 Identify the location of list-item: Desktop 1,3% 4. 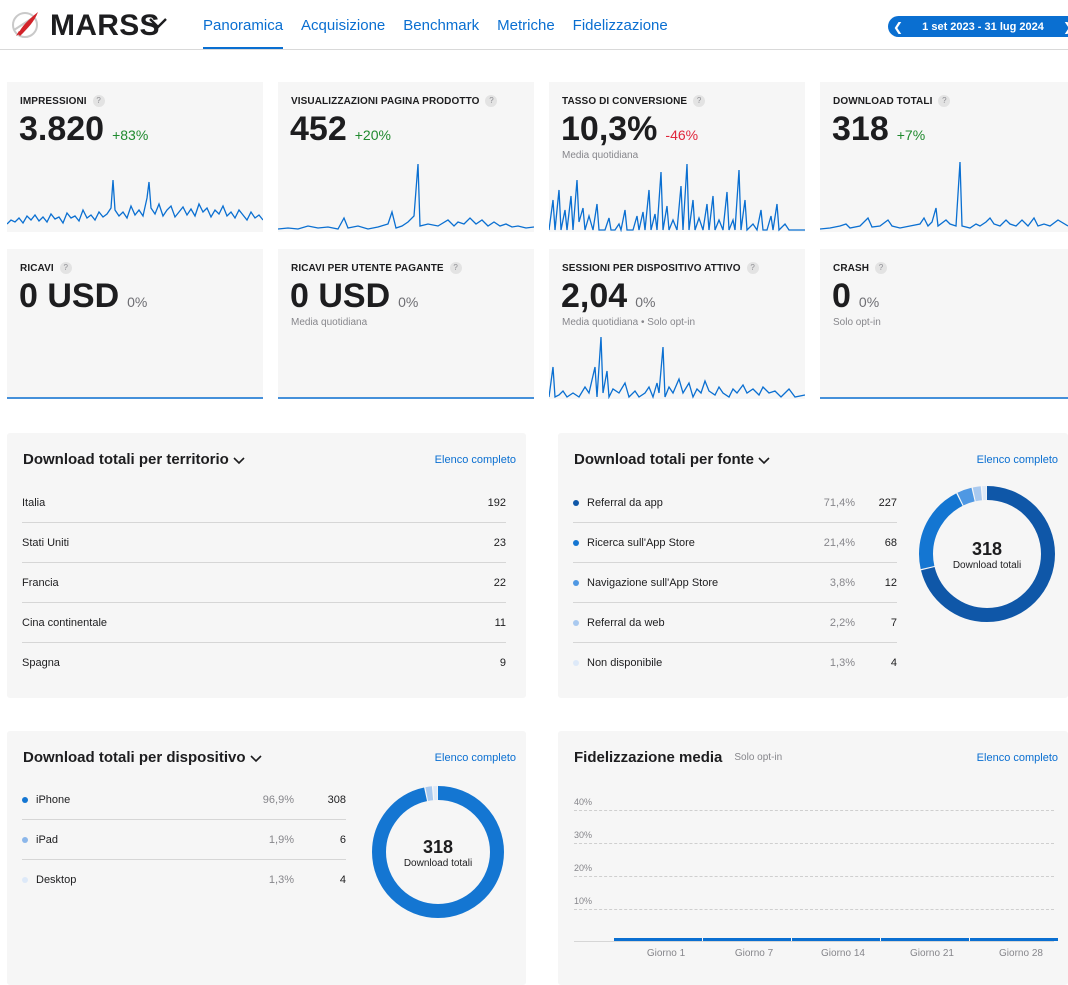
(184, 880).